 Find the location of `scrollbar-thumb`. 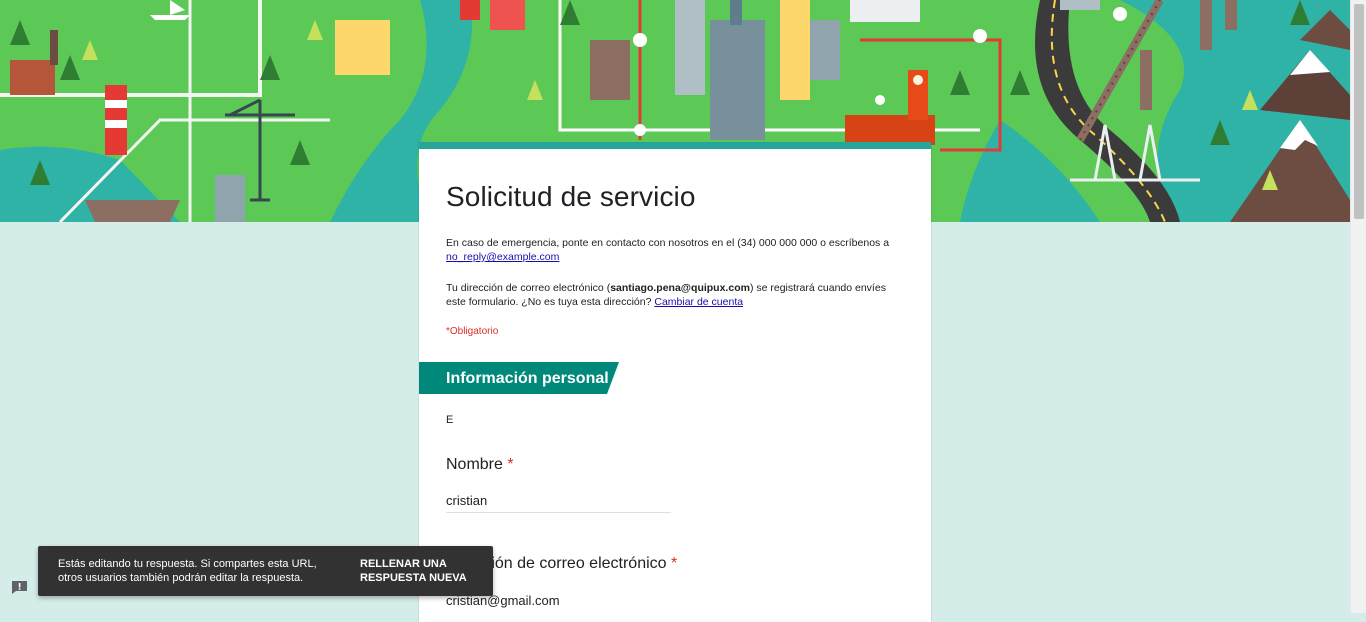

scrollbar-thumb is located at coordinates (1359, 111).